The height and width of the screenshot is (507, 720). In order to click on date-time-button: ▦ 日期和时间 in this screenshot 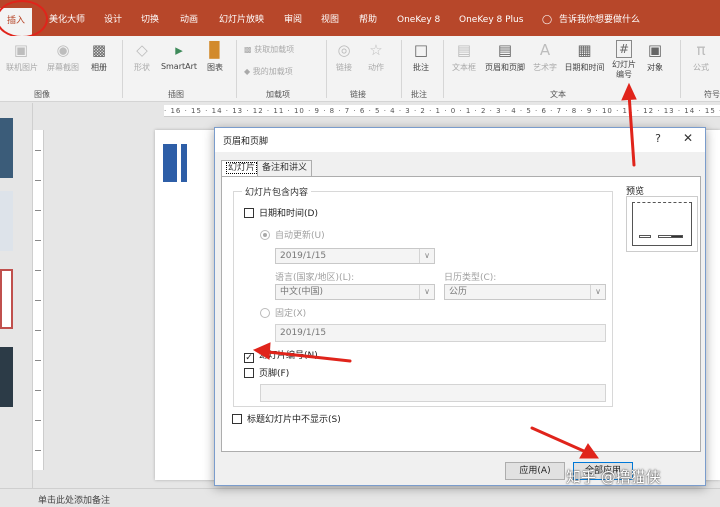, I will do `click(584, 56)`.